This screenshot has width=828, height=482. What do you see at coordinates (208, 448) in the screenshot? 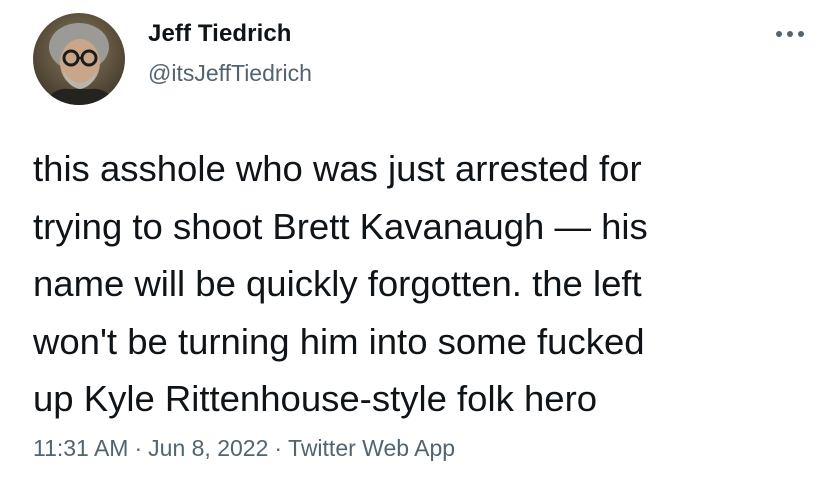
I see `tweet-date: Jun 8, 2022` at bounding box center [208, 448].